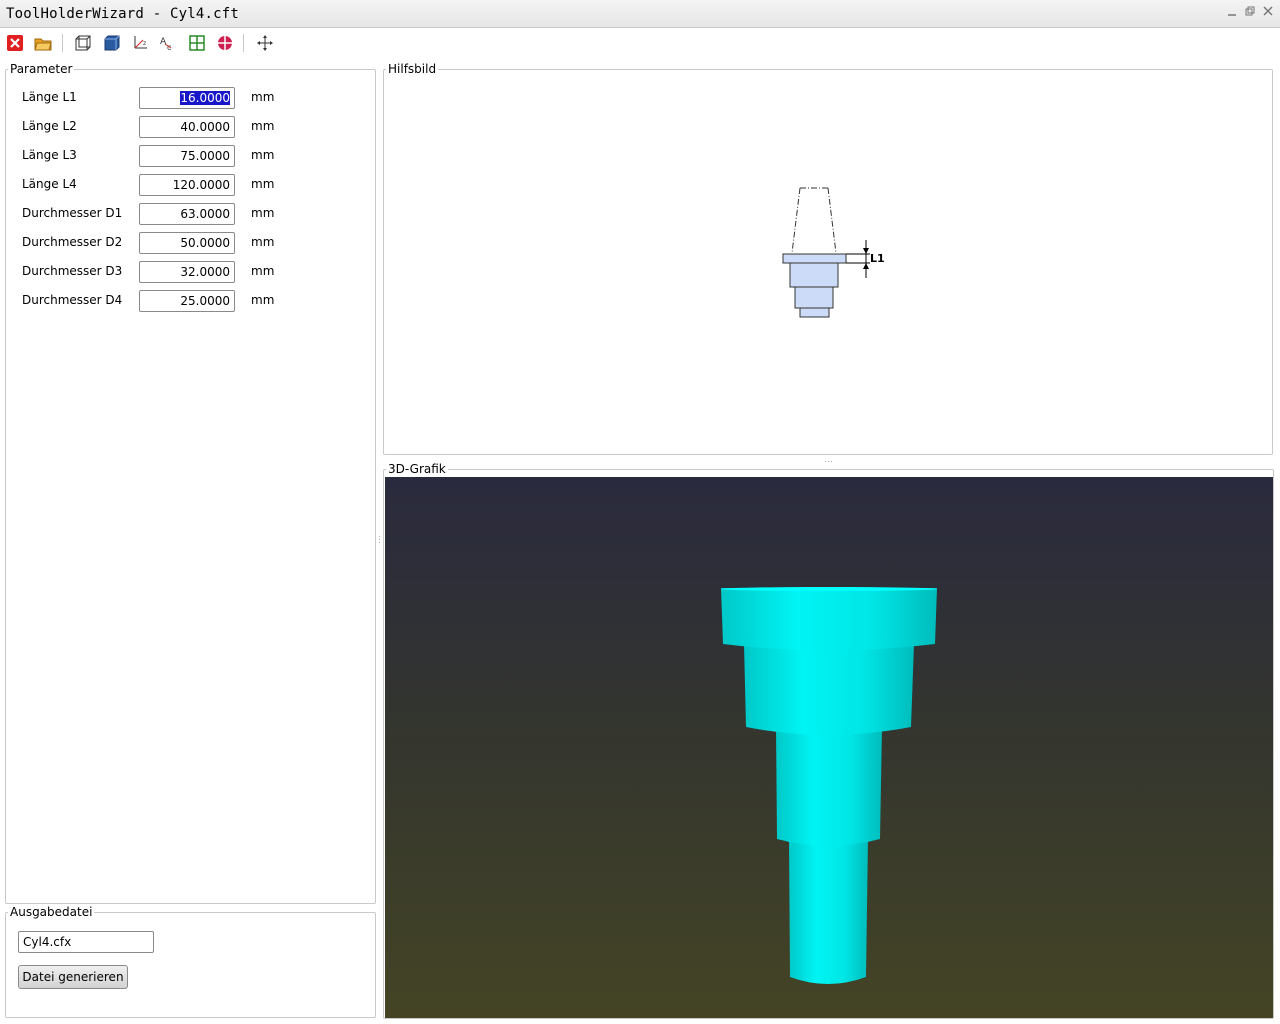 Image resolution: width=1280 pixels, height=1024 pixels. Describe the element at coordinates (197, 43) in the screenshot. I see `grid-icon` at that location.